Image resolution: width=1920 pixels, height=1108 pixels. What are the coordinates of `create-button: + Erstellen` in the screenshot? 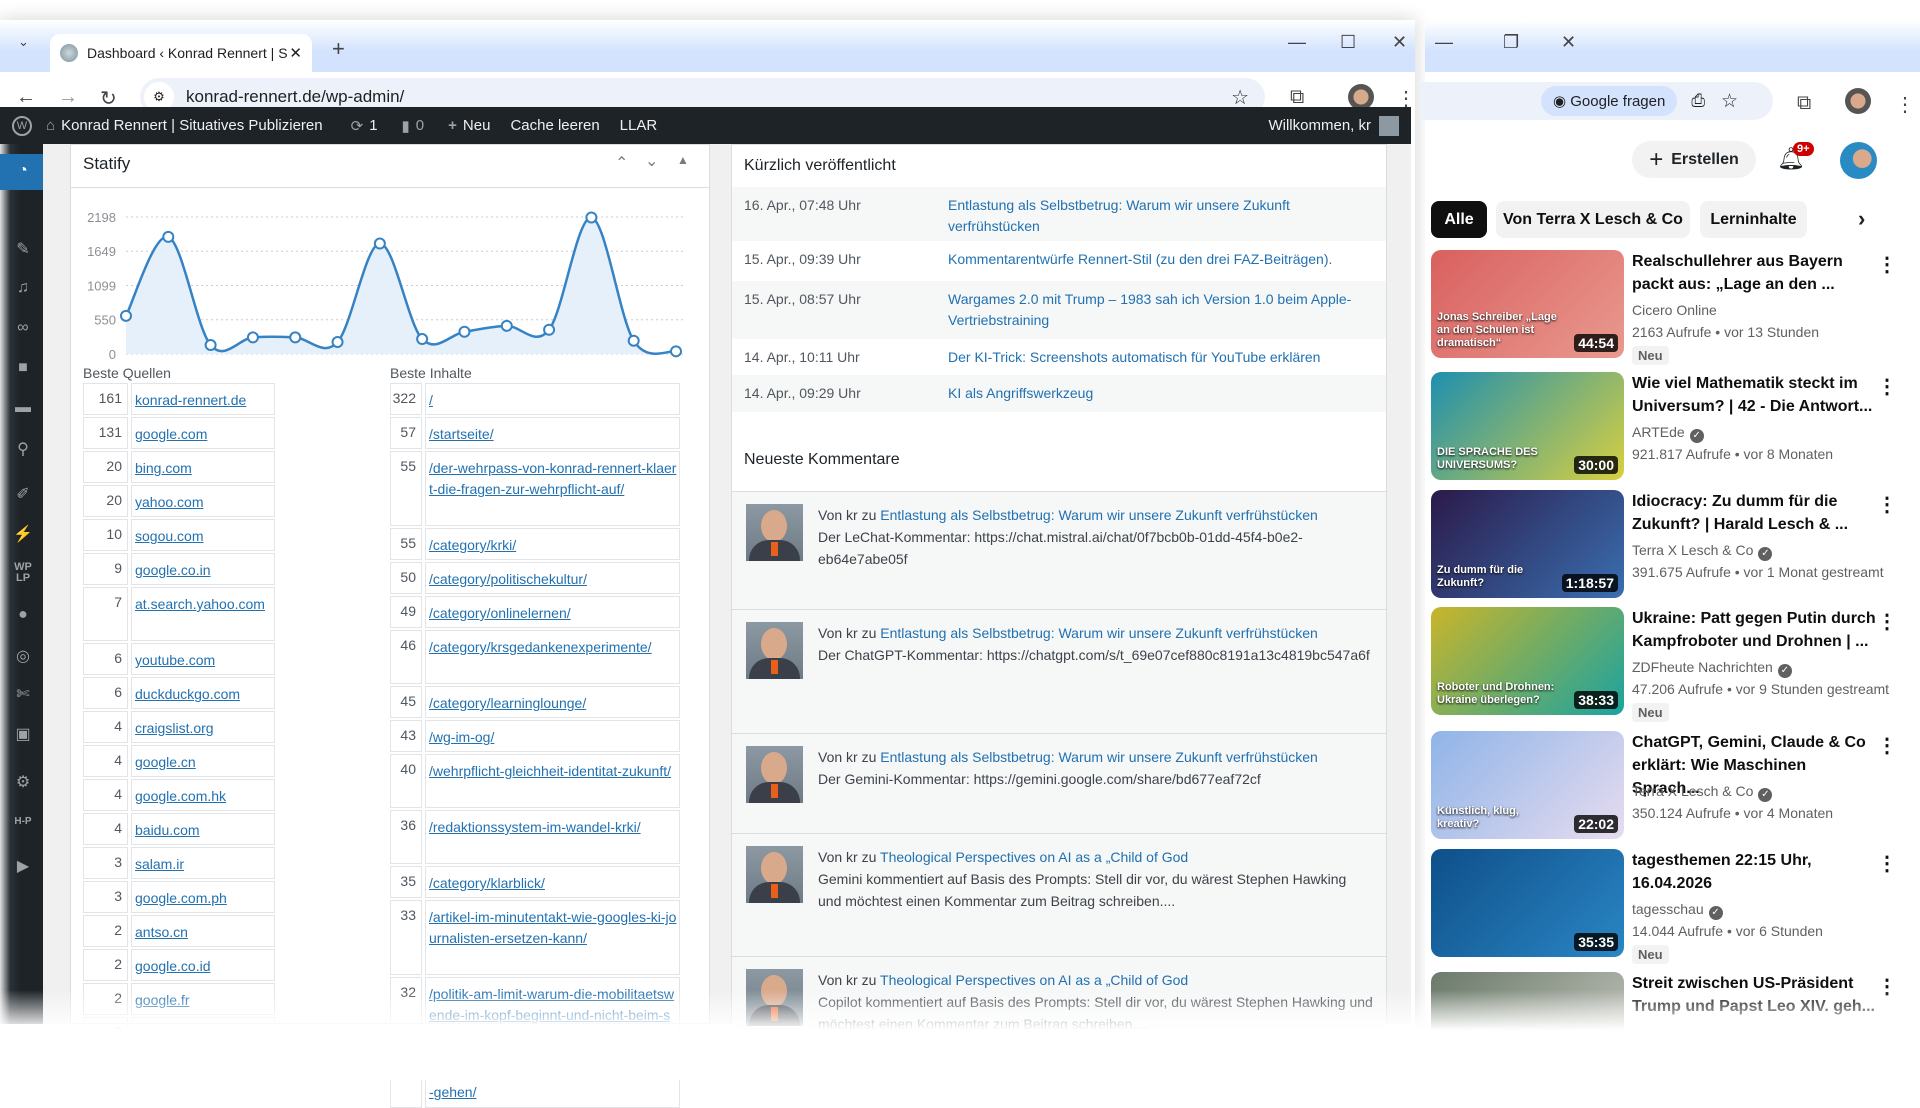 It's located at (1694, 159).